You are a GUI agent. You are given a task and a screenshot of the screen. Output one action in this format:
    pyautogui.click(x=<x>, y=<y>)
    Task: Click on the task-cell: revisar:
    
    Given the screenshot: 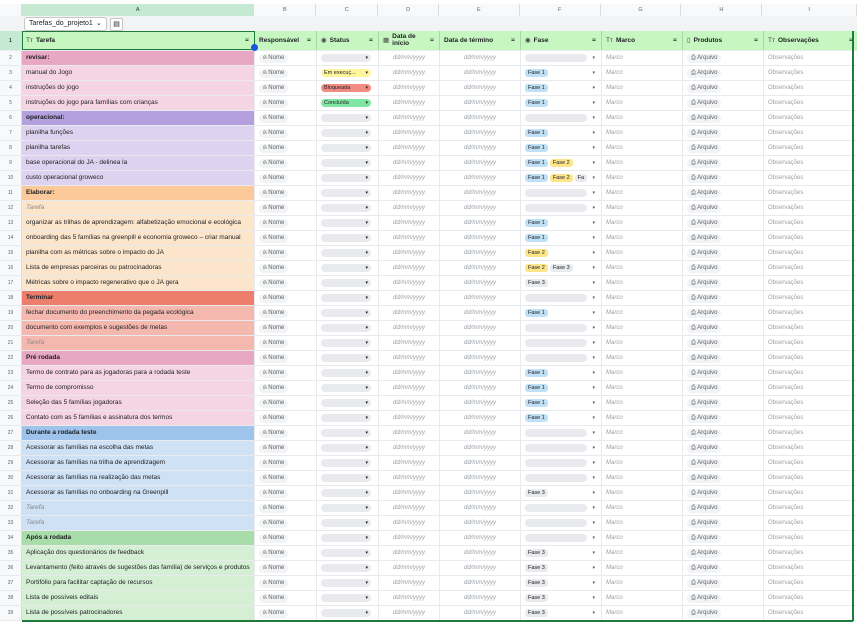 What is the action you would take?
    pyautogui.click(x=138, y=58)
    